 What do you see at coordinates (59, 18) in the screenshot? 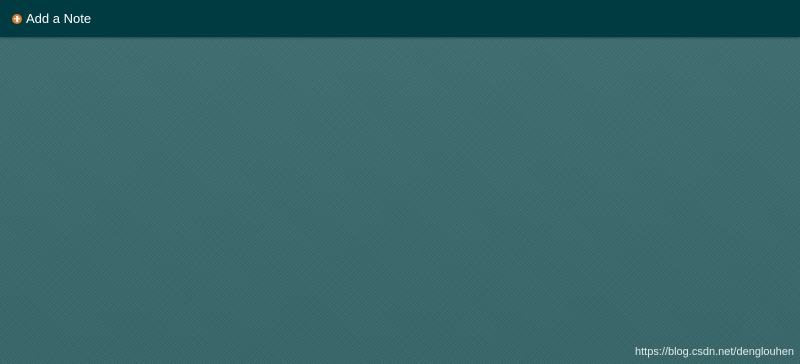
I see `add-note-label: Add a Note` at bounding box center [59, 18].